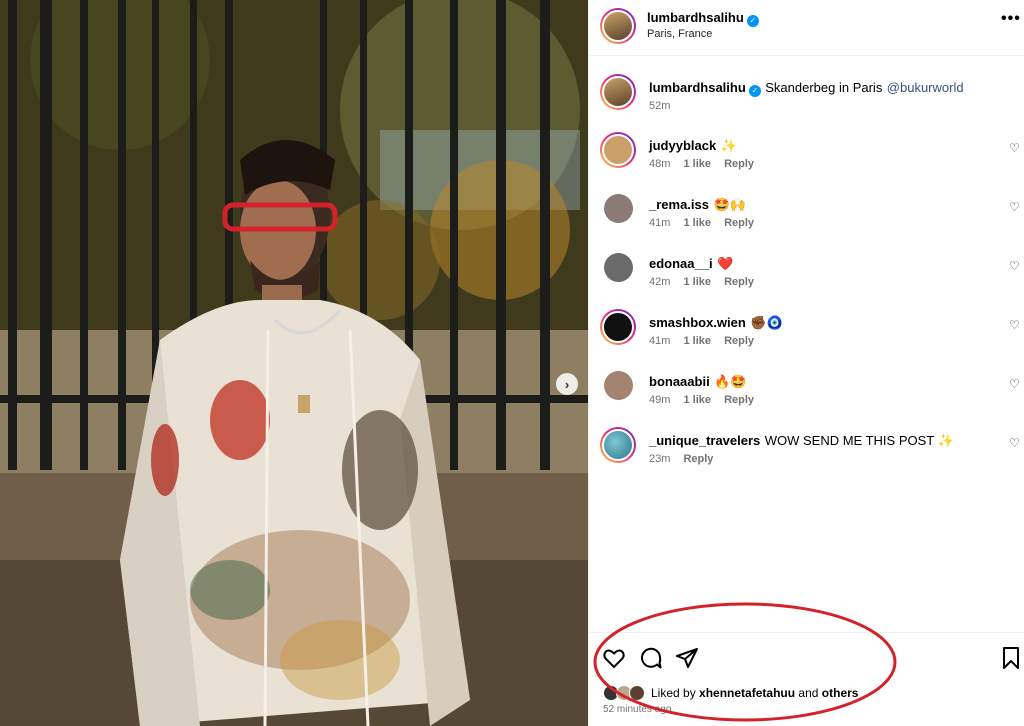  I want to click on caption-mention: @bukurworld, so click(925, 87).